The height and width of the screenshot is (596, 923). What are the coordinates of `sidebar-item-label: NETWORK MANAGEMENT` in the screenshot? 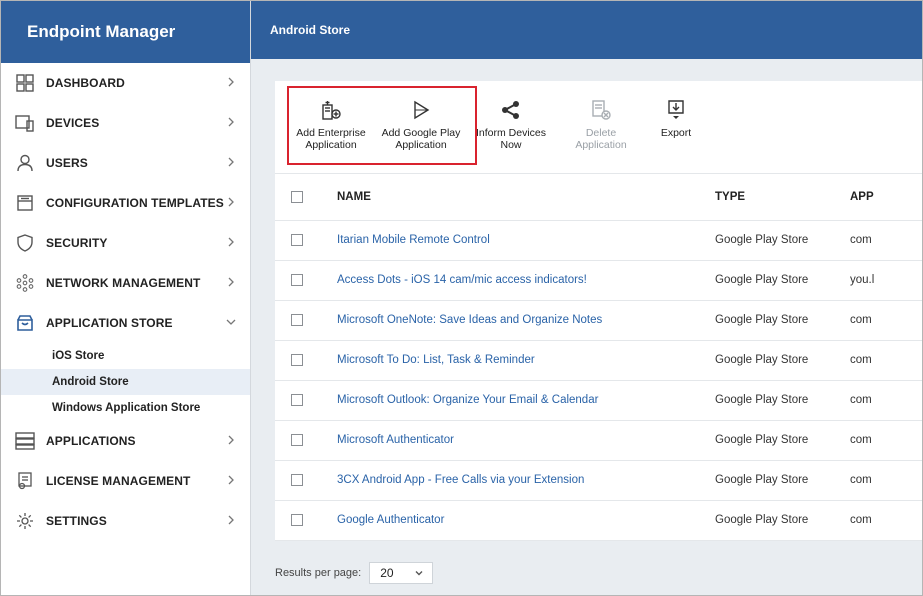 It's located at (123, 283).